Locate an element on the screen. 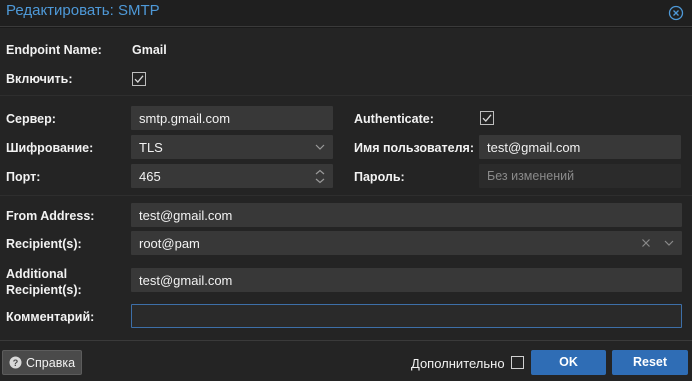  username-input: test@gmail.com is located at coordinates (580, 147).